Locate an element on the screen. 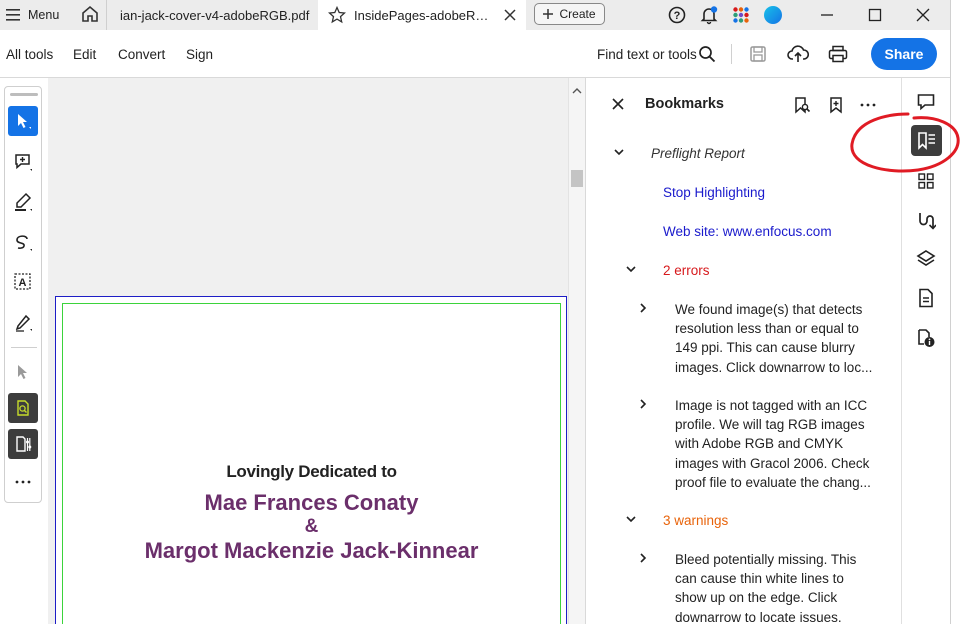 The width and height of the screenshot is (962, 624). comment-add-icon is located at coordinates (23, 162).